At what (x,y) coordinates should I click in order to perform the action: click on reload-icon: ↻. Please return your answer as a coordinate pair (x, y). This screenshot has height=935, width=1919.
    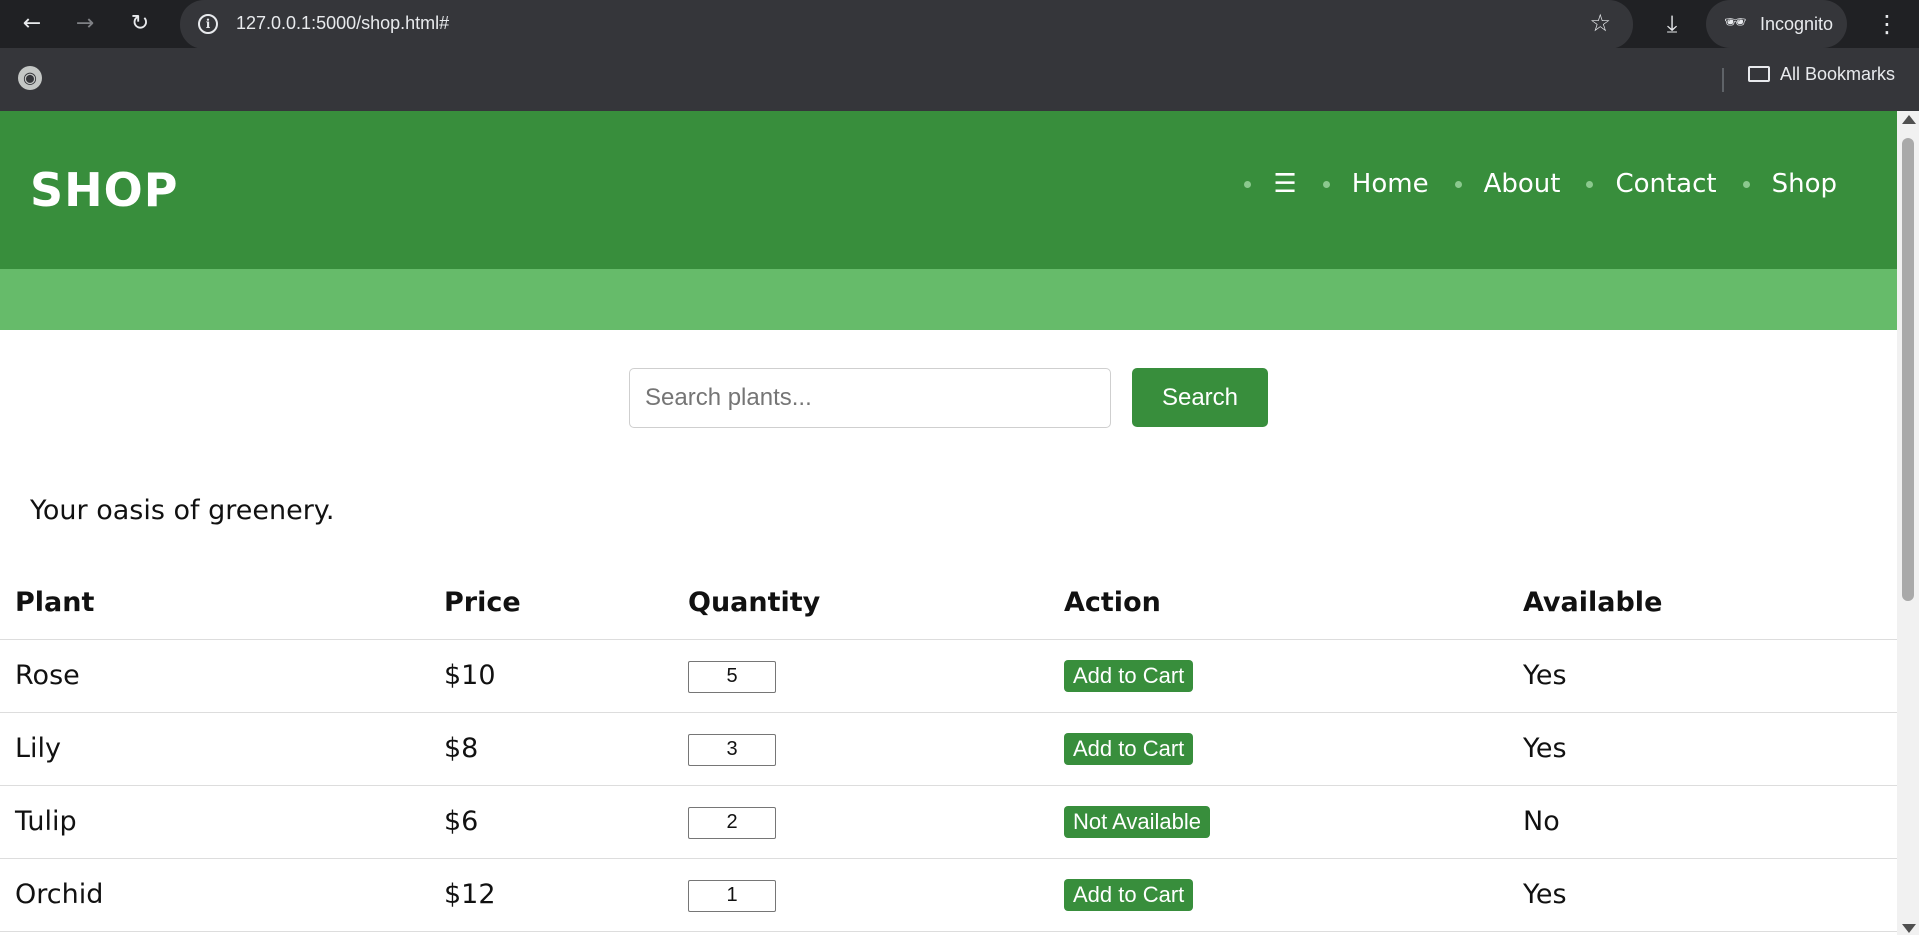
    Looking at the image, I should click on (140, 24).